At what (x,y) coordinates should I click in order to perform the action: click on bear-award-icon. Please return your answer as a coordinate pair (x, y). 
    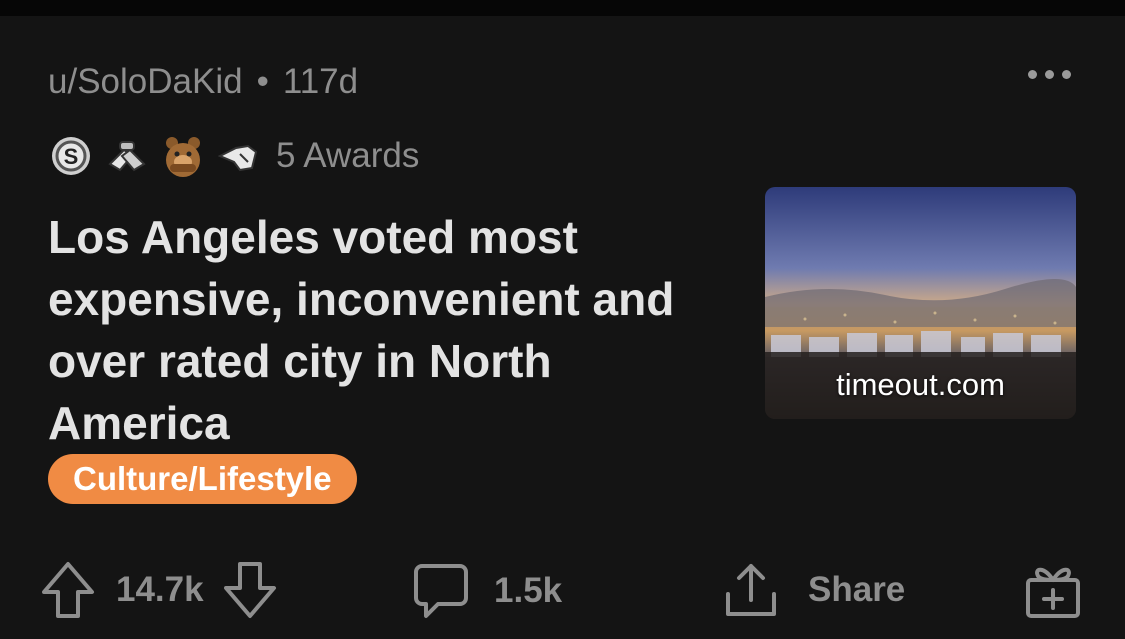
    Looking at the image, I should click on (183, 157).